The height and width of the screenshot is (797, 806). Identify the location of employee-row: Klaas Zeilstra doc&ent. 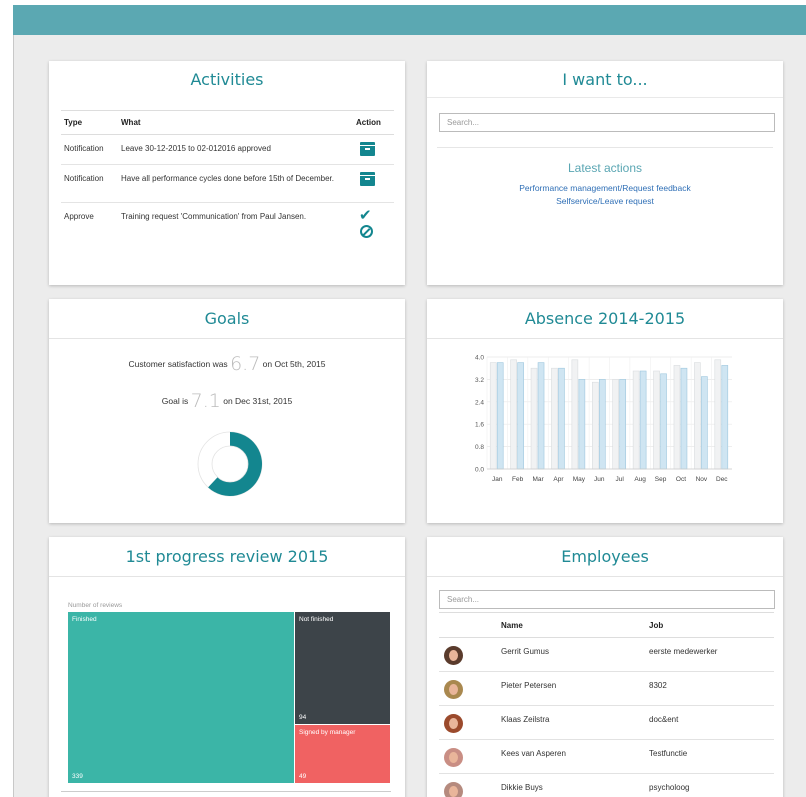
(606, 722).